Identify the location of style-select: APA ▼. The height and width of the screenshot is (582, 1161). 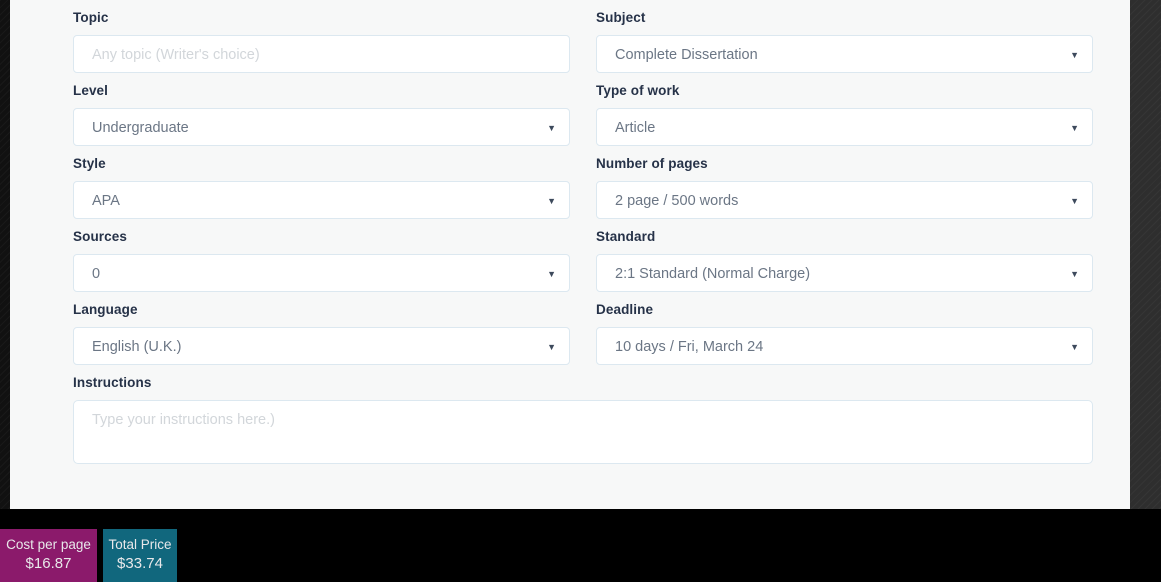
(321, 200).